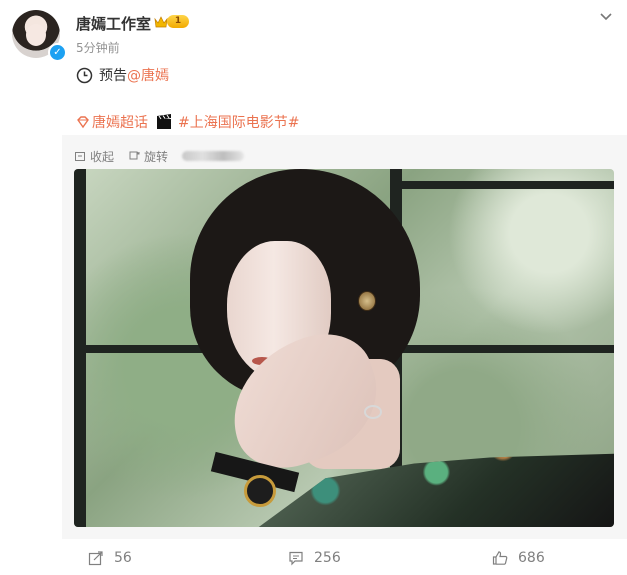 The height and width of the screenshot is (575, 627). Describe the element at coordinates (260, 491) in the screenshot. I see `watch-face` at that location.